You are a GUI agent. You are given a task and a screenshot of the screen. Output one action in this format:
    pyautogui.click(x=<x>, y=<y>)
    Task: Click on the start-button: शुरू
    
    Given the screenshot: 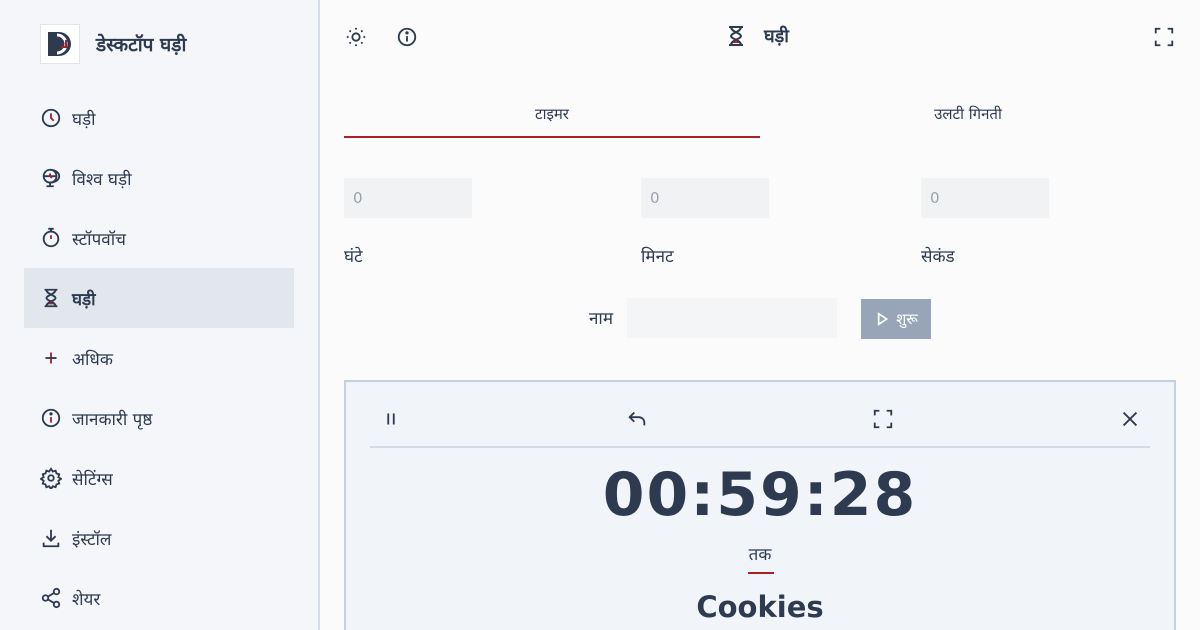 What is the action you would take?
    pyautogui.click(x=896, y=319)
    